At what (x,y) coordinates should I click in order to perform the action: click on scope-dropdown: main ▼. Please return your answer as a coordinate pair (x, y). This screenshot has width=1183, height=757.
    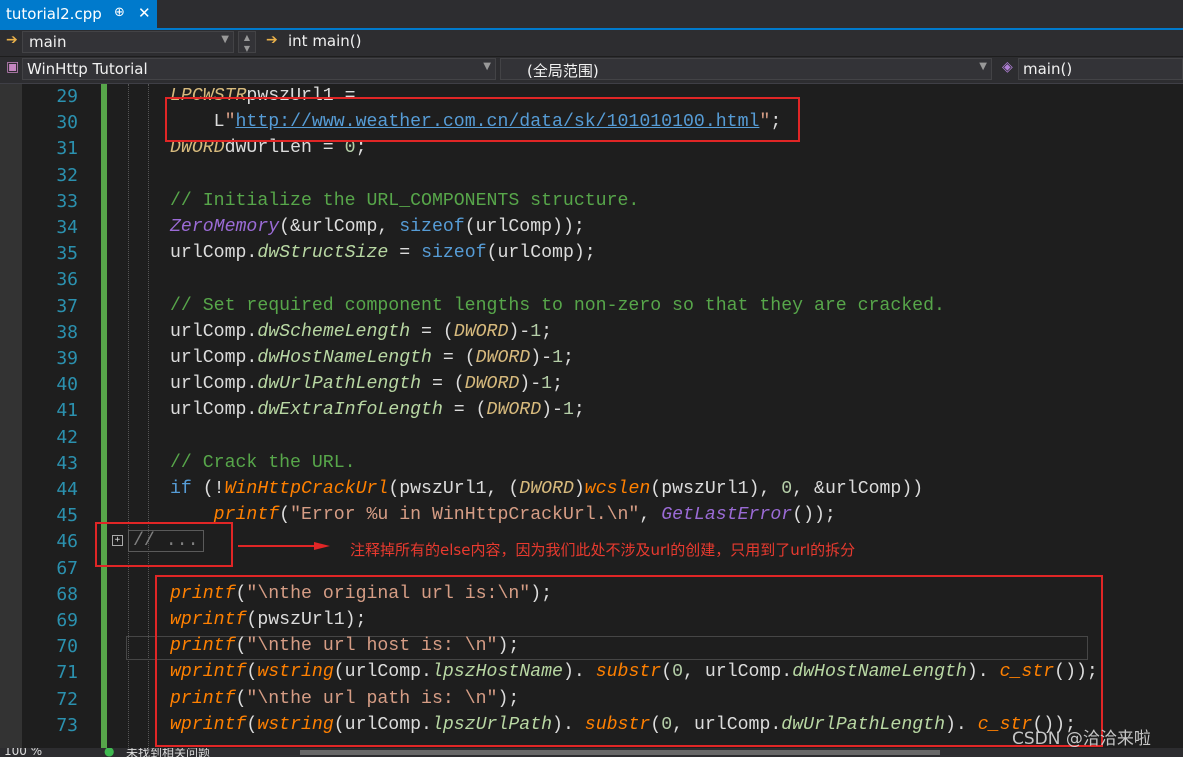
    Looking at the image, I should click on (128, 42).